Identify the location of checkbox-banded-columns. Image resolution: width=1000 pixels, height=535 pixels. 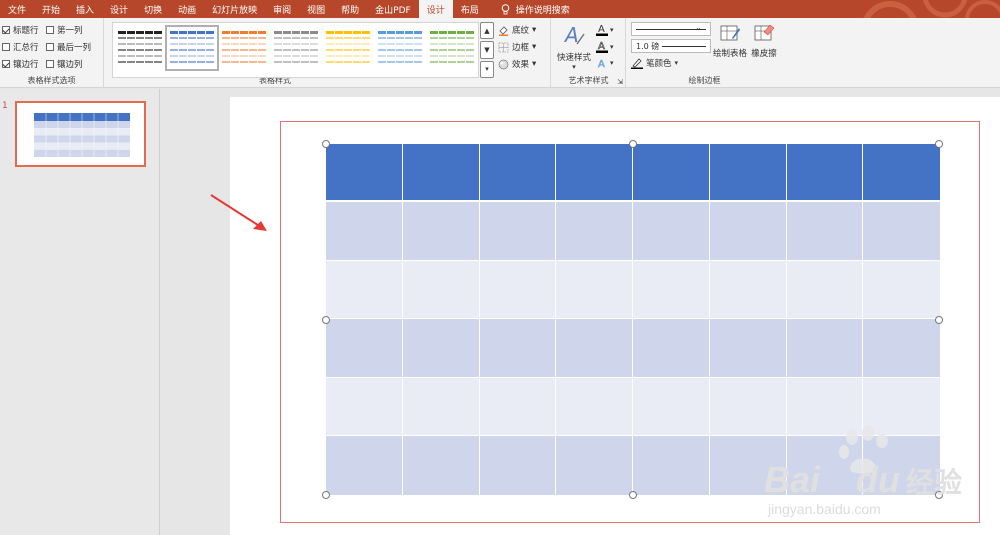
(50, 64).